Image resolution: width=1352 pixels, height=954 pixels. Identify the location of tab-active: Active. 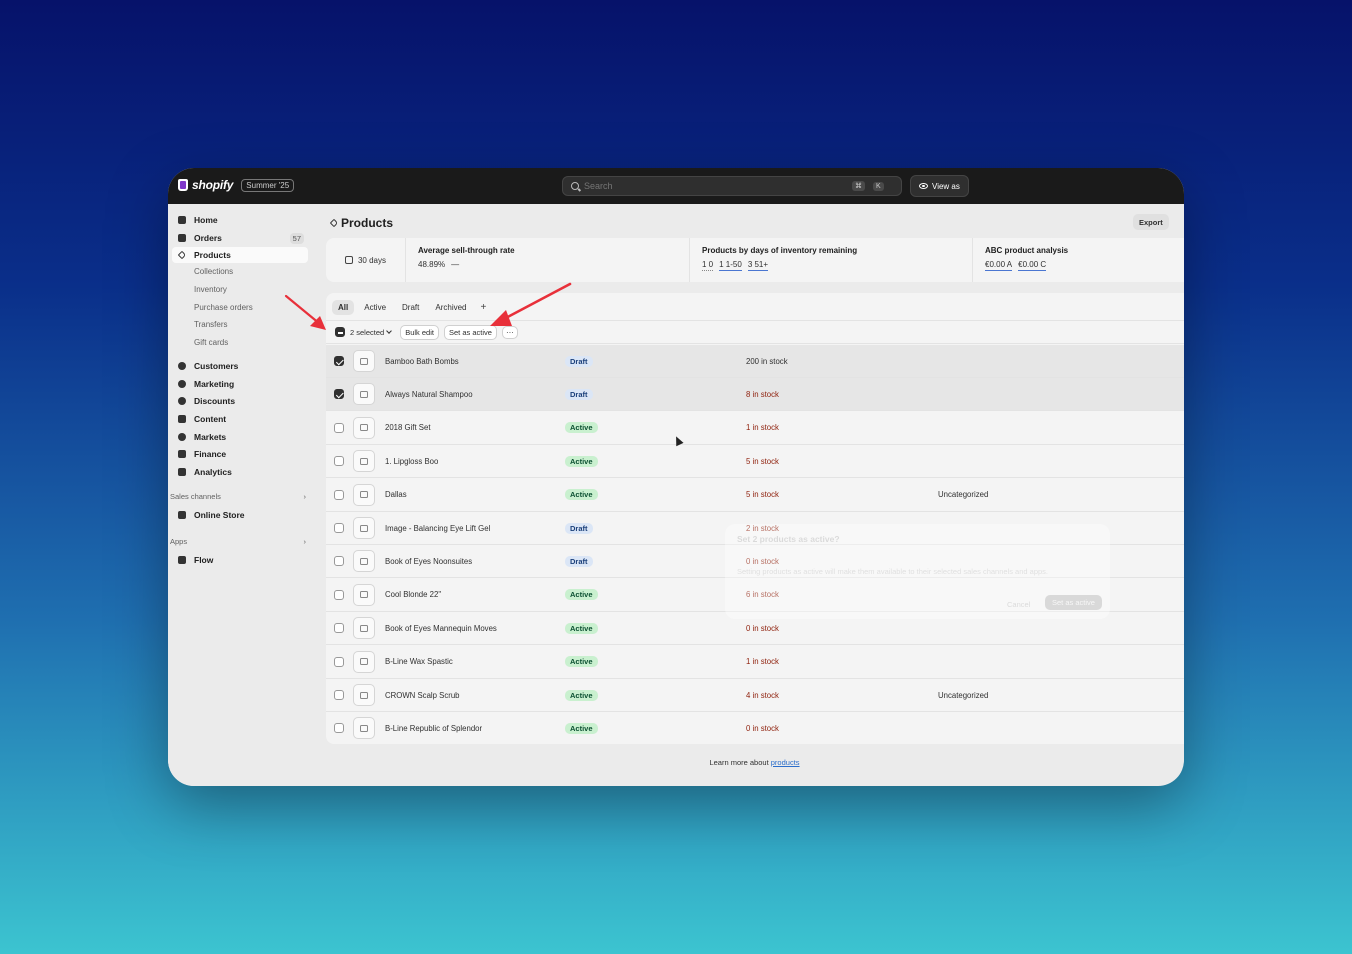
(375, 307).